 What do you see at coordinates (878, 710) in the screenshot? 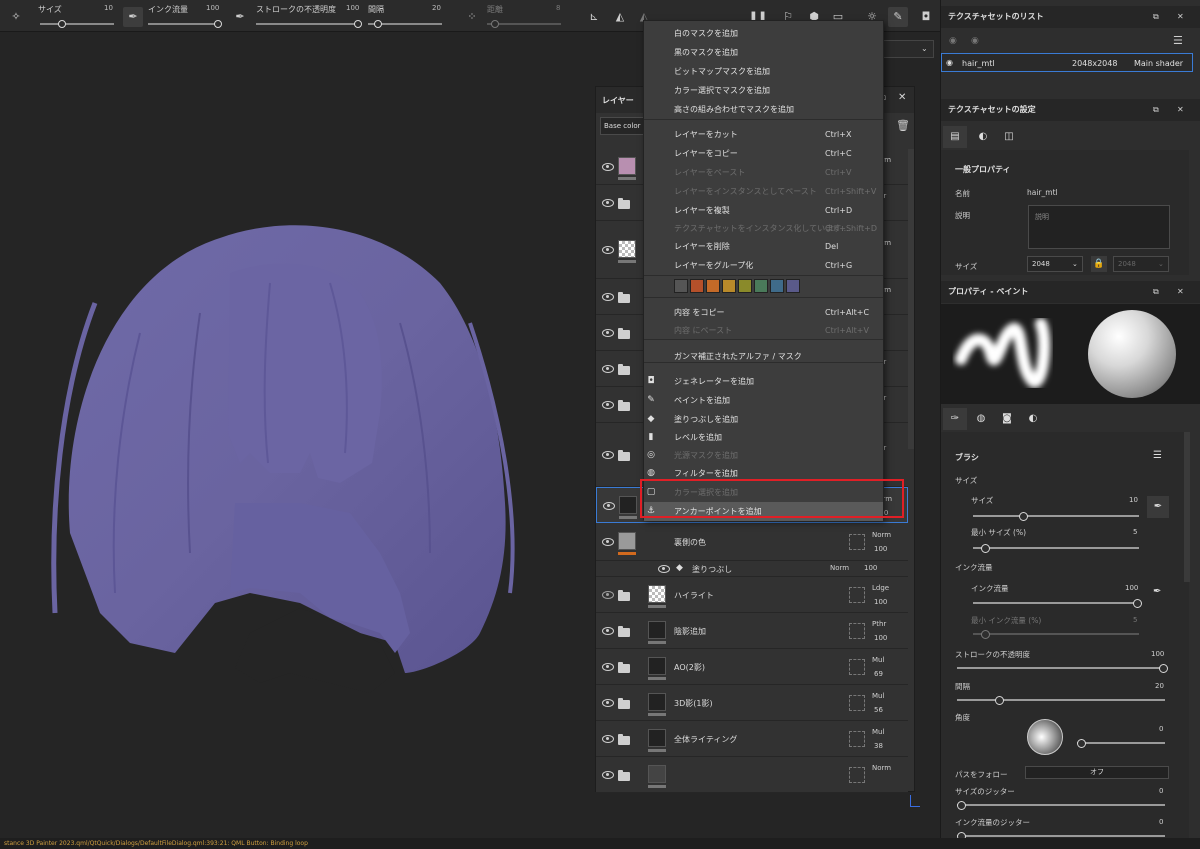
I see `layer-opacity: 56` at bounding box center [878, 710].